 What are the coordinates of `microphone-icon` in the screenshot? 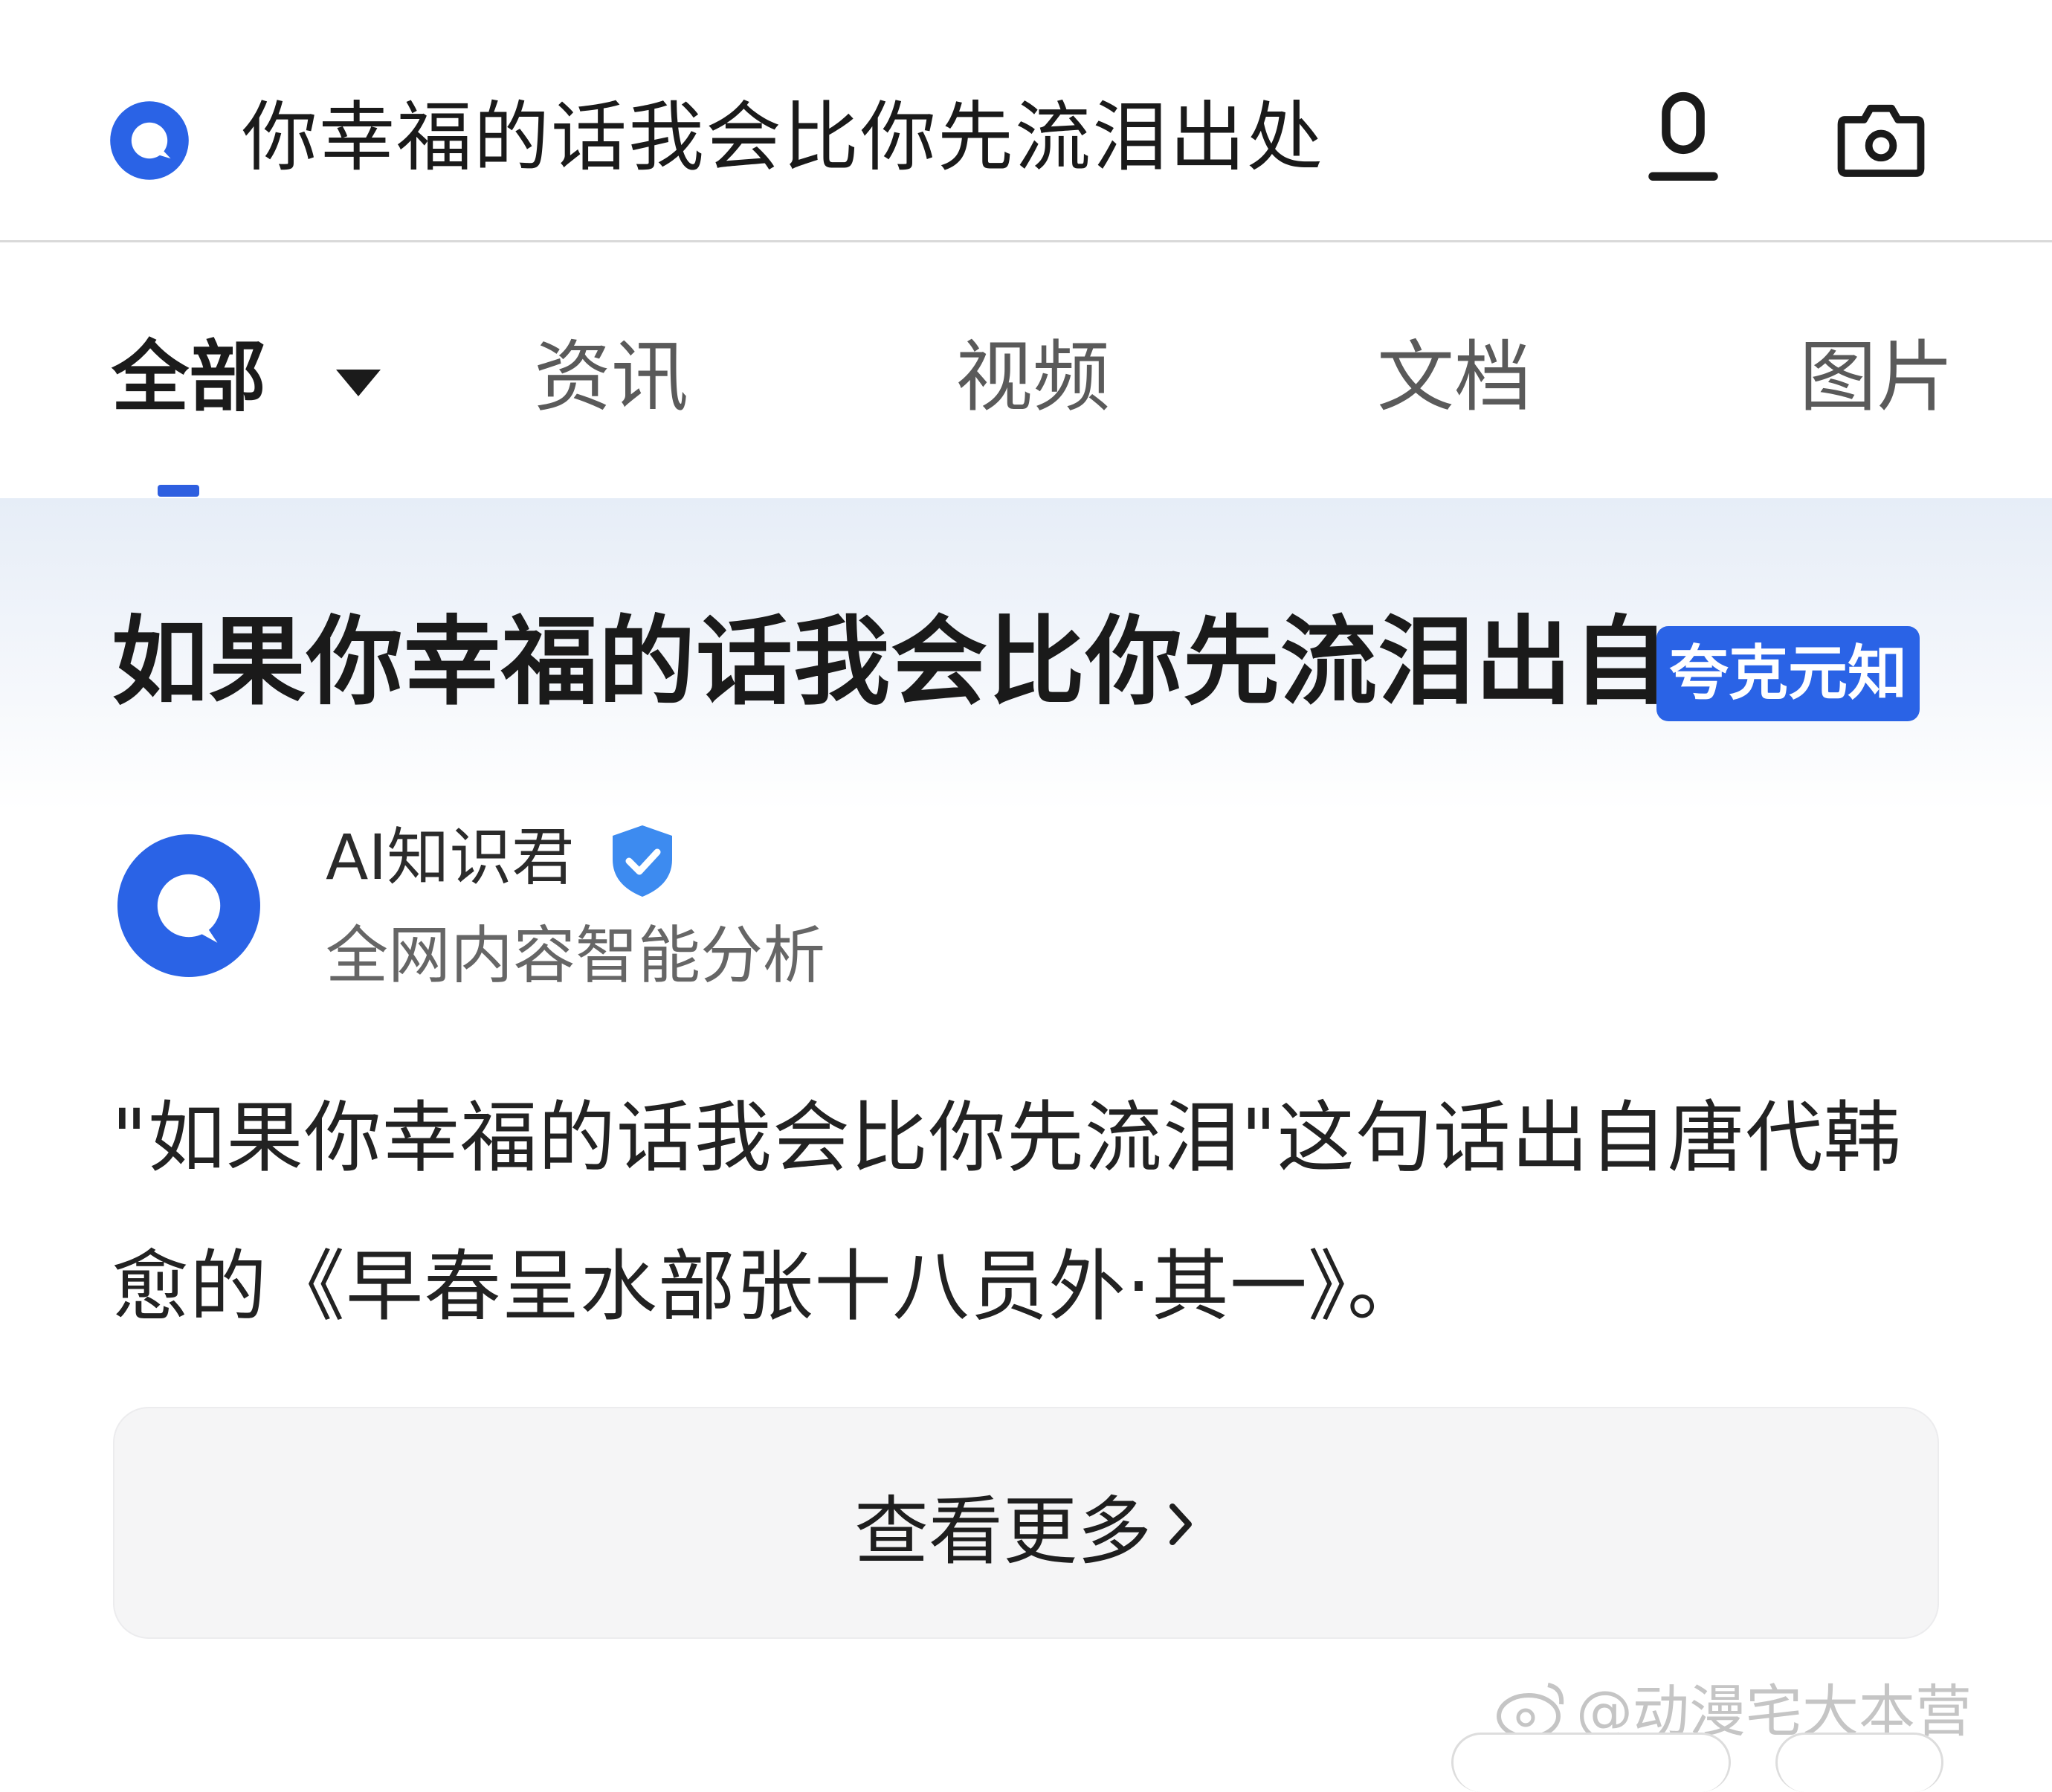 It's located at (1684, 138).